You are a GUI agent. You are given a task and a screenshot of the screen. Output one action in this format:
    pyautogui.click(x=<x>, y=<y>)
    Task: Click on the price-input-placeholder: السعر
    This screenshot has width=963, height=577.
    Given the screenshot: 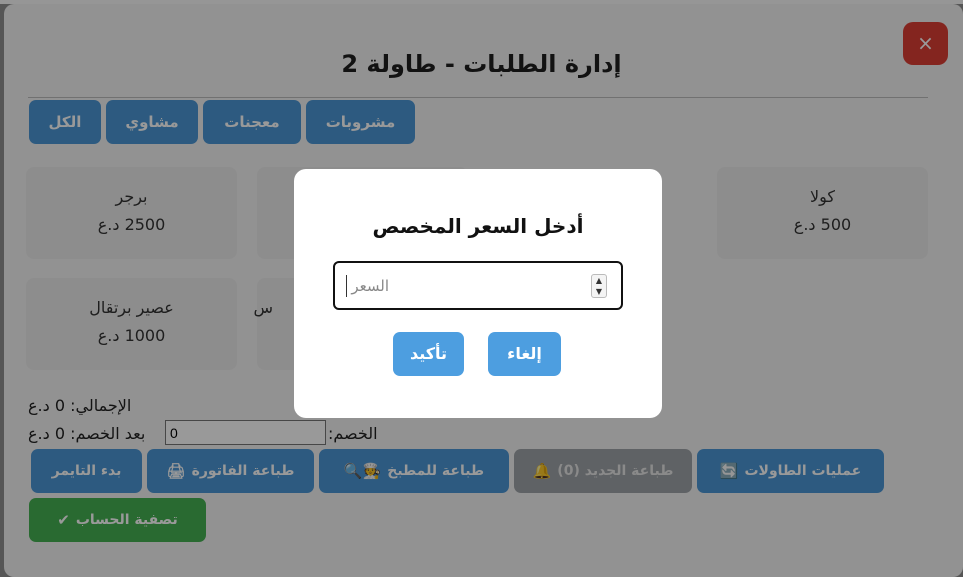 What is the action you would take?
    pyautogui.click(x=370, y=286)
    